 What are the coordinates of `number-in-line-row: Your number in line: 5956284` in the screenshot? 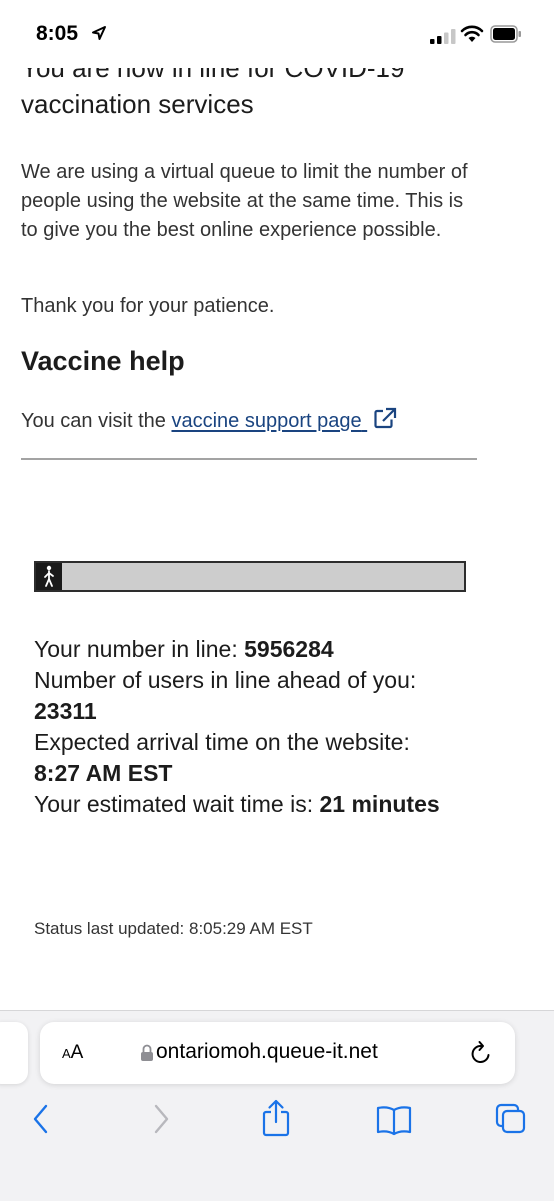 It's located at (244, 649).